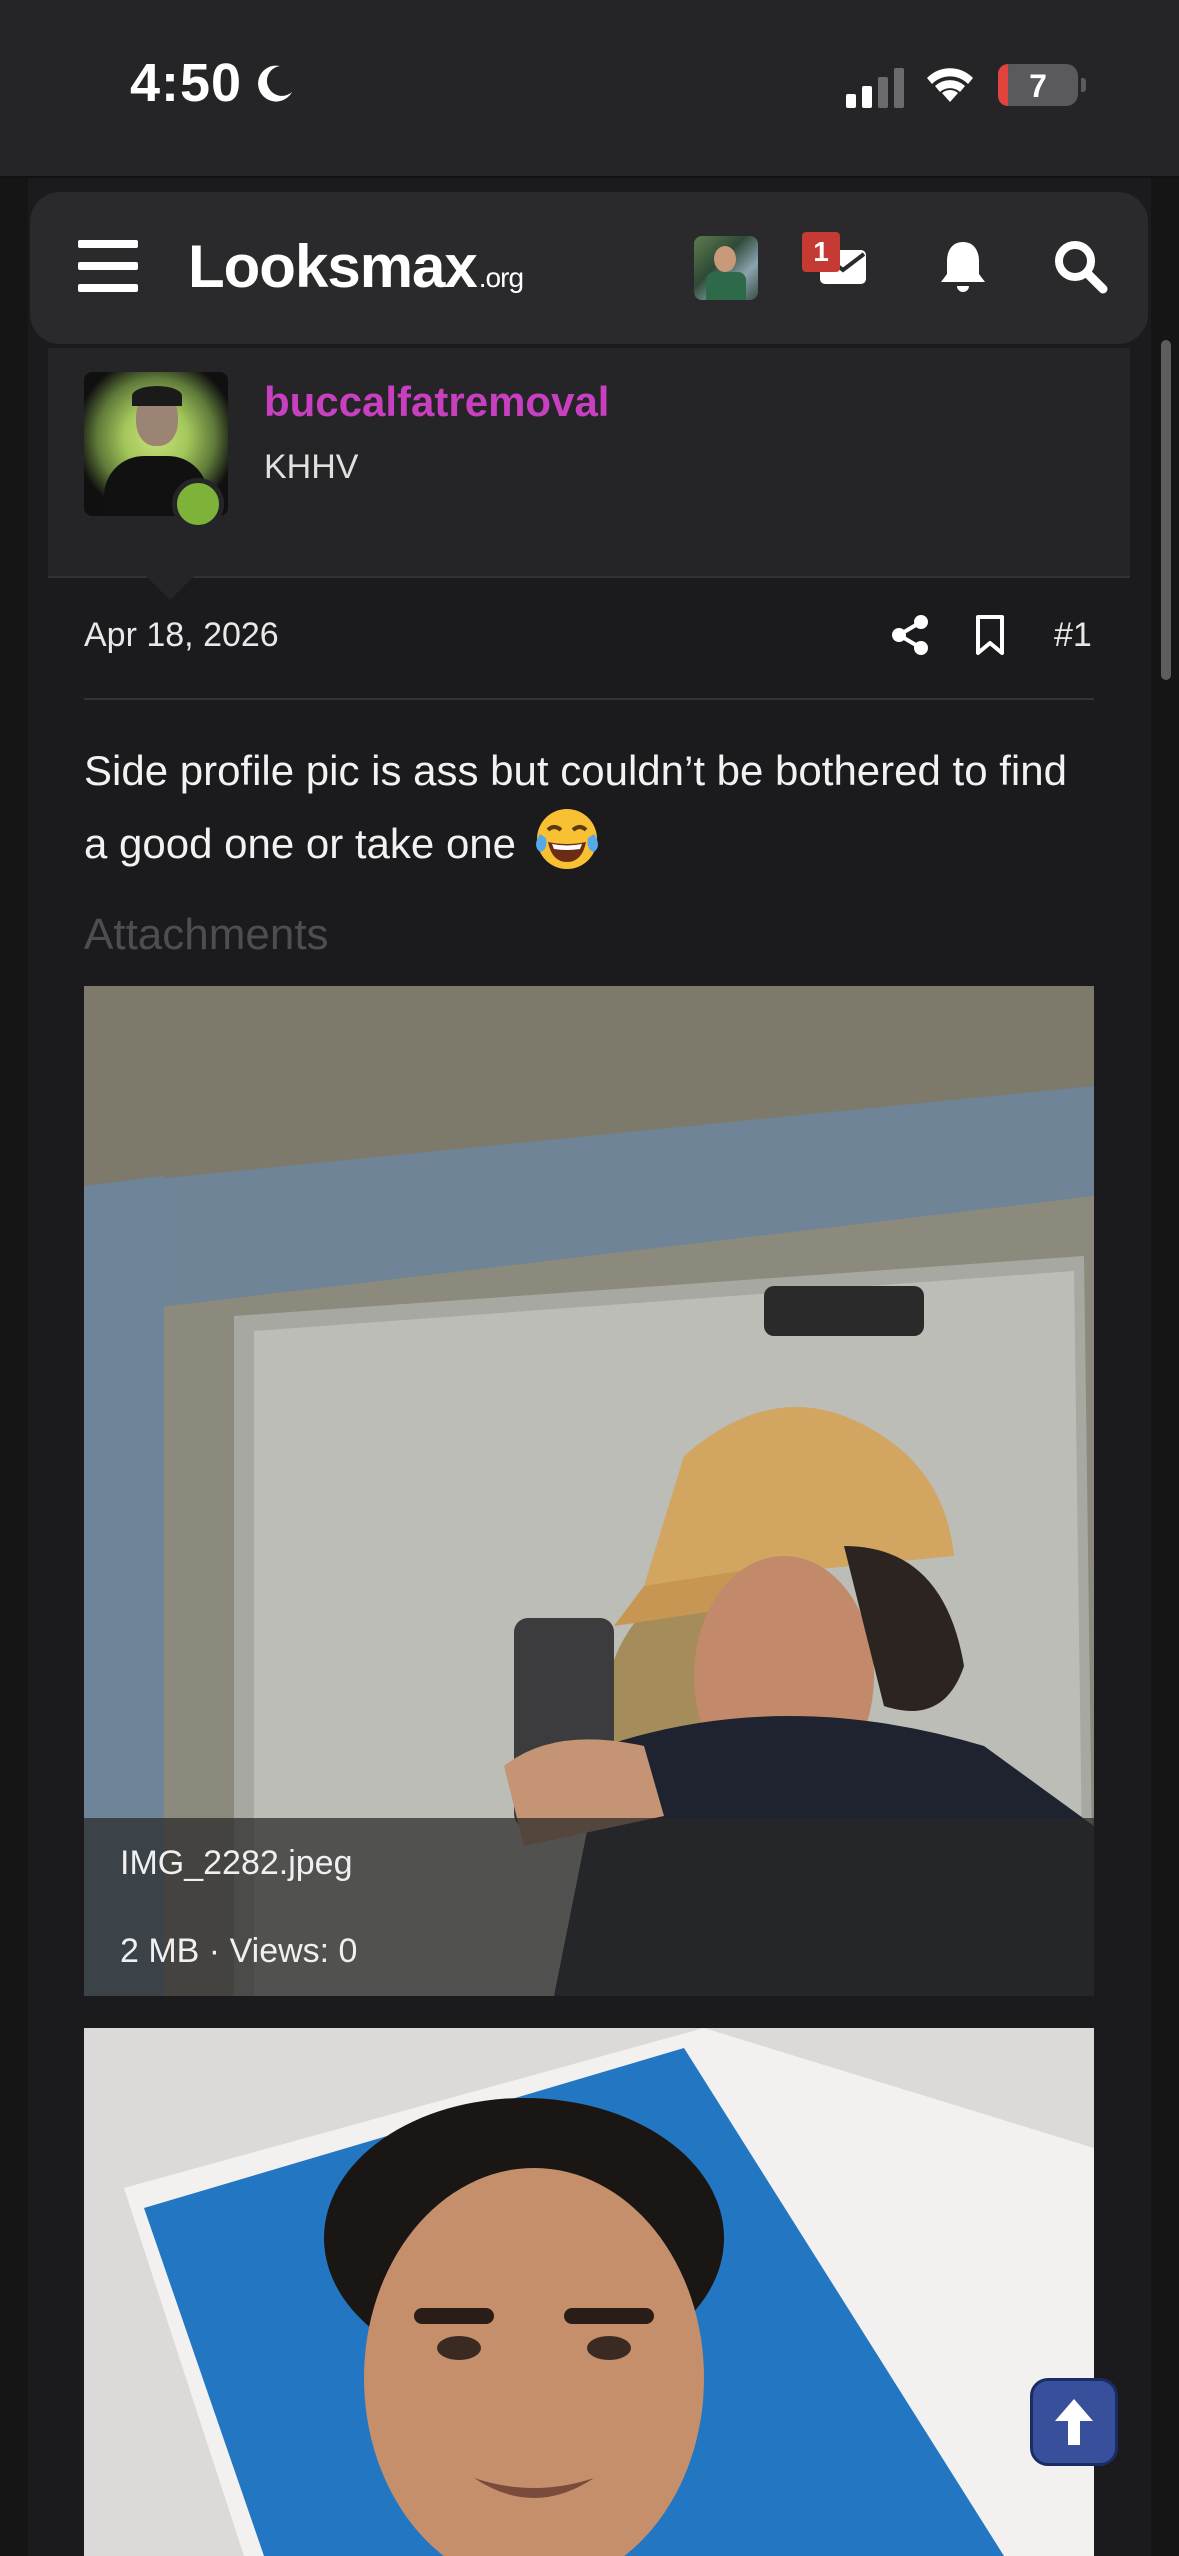 The image size is (1179, 2556). I want to click on share-icon, so click(910, 635).